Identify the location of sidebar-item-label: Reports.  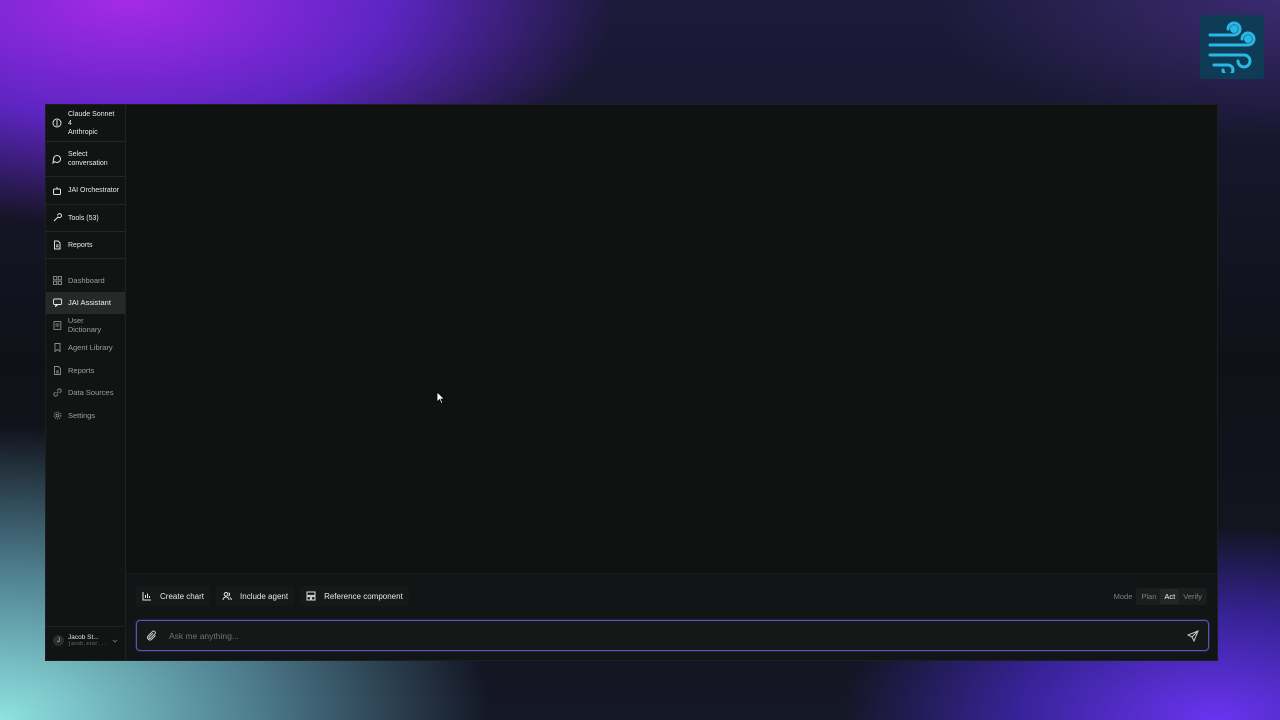
(81, 370).